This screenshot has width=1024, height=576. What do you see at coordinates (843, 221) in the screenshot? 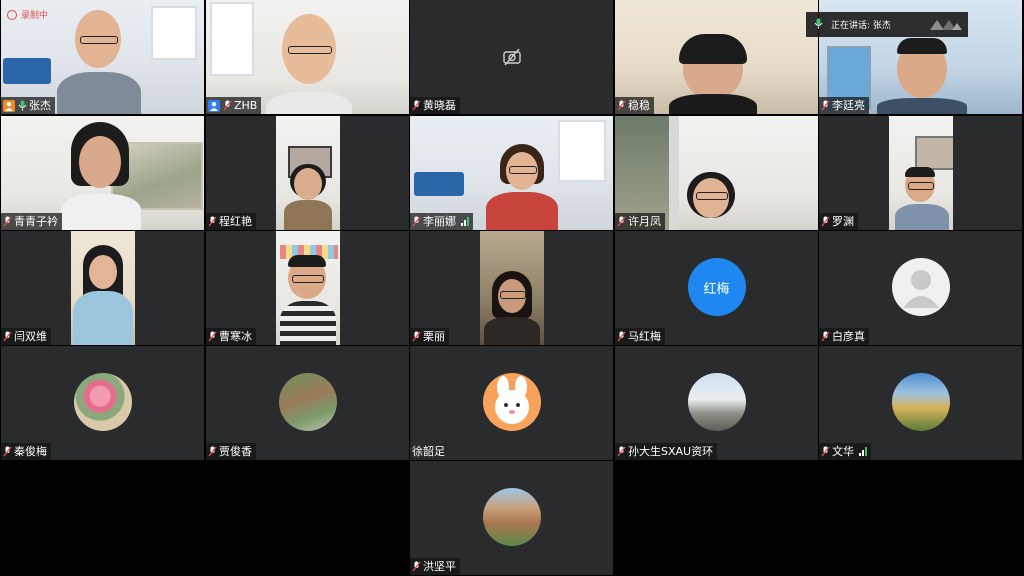
I see `participant-name: 罗渊` at bounding box center [843, 221].